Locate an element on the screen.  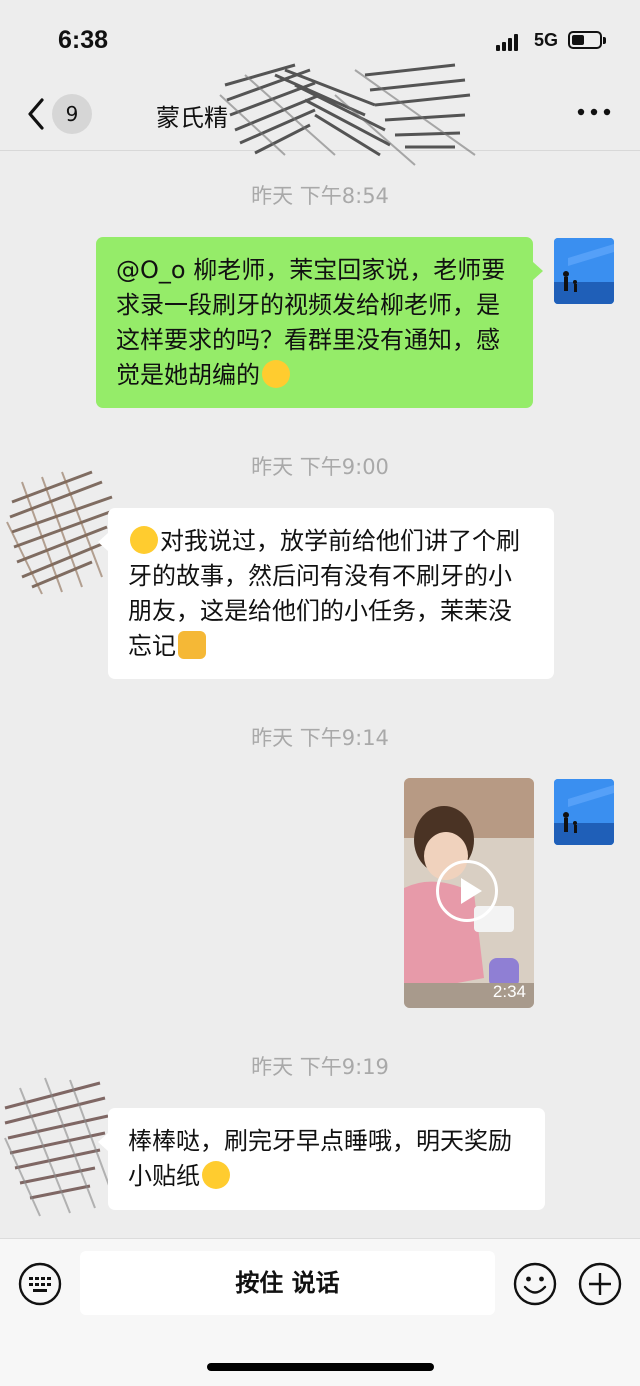
emoji-icon is located at coordinates (535, 1284).